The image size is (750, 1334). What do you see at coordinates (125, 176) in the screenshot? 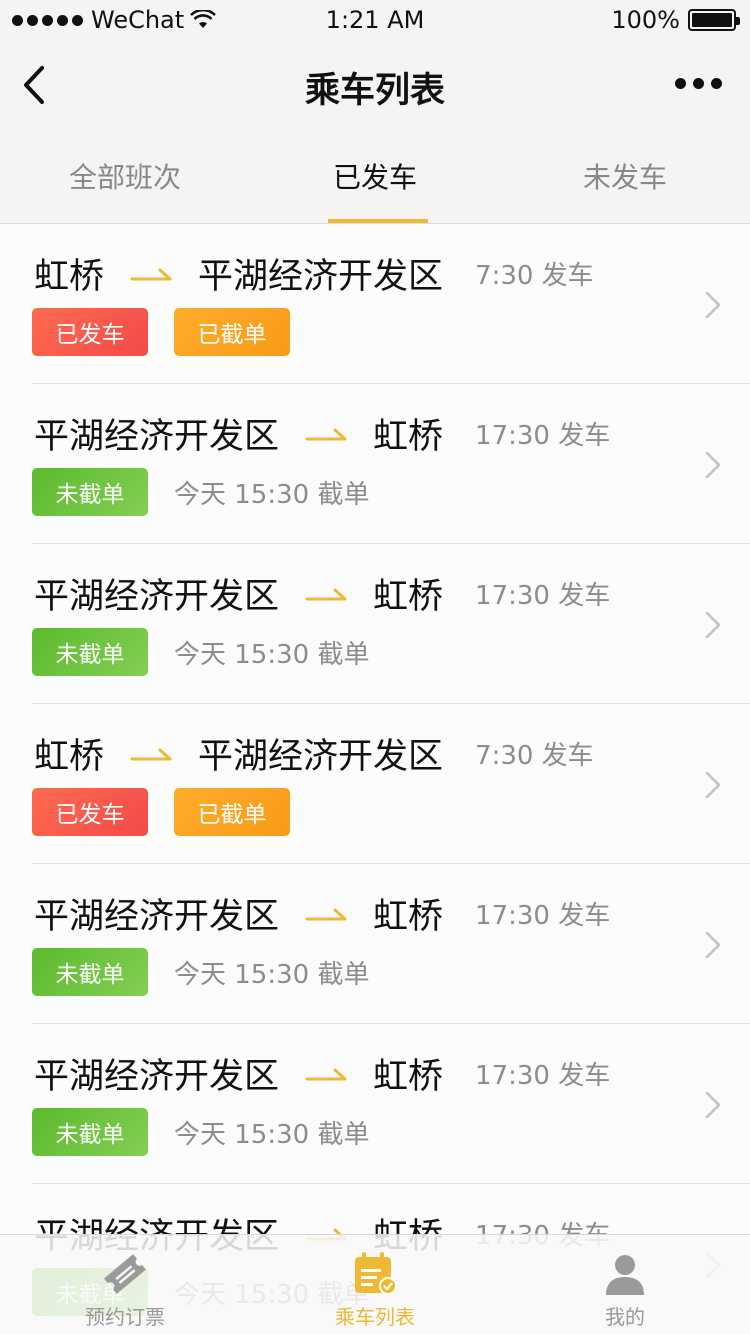
I see `tab-all-trips: 全部班次` at bounding box center [125, 176].